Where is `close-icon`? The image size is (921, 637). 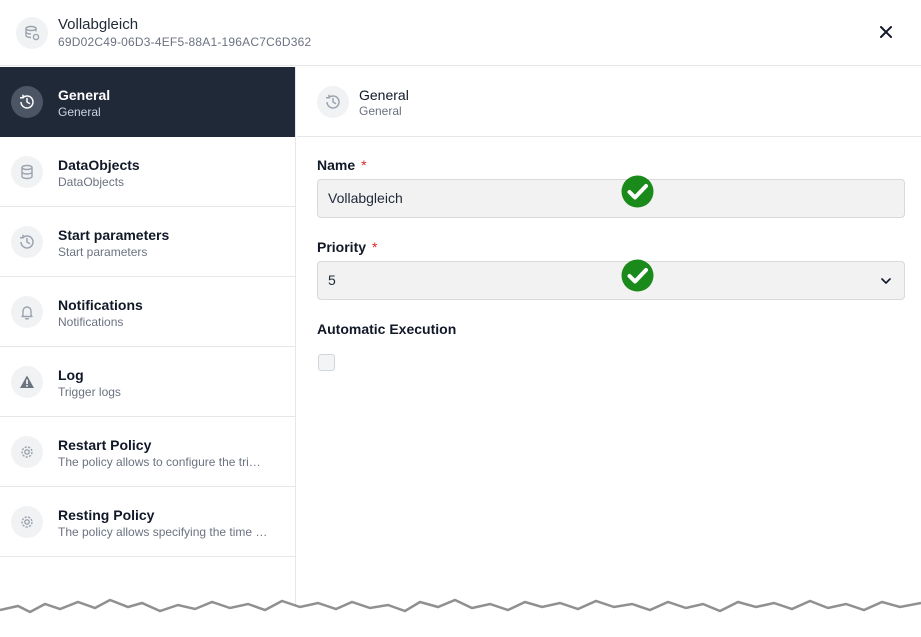 close-icon is located at coordinates (886, 32).